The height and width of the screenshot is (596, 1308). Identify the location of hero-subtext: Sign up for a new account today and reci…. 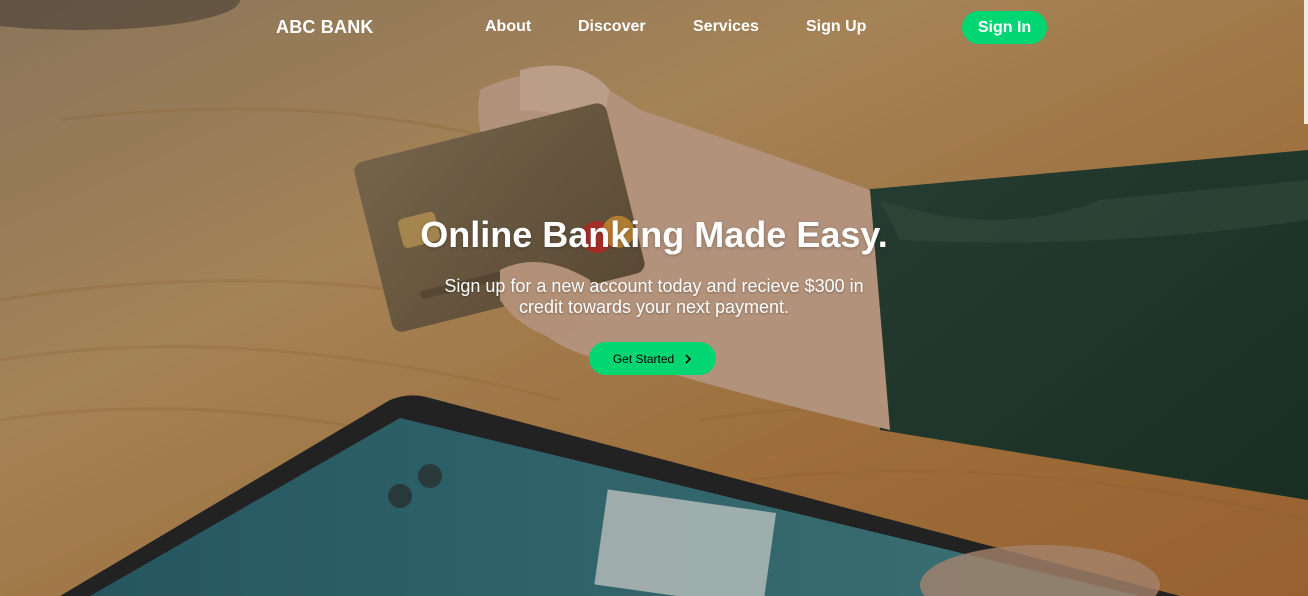
(654, 296).